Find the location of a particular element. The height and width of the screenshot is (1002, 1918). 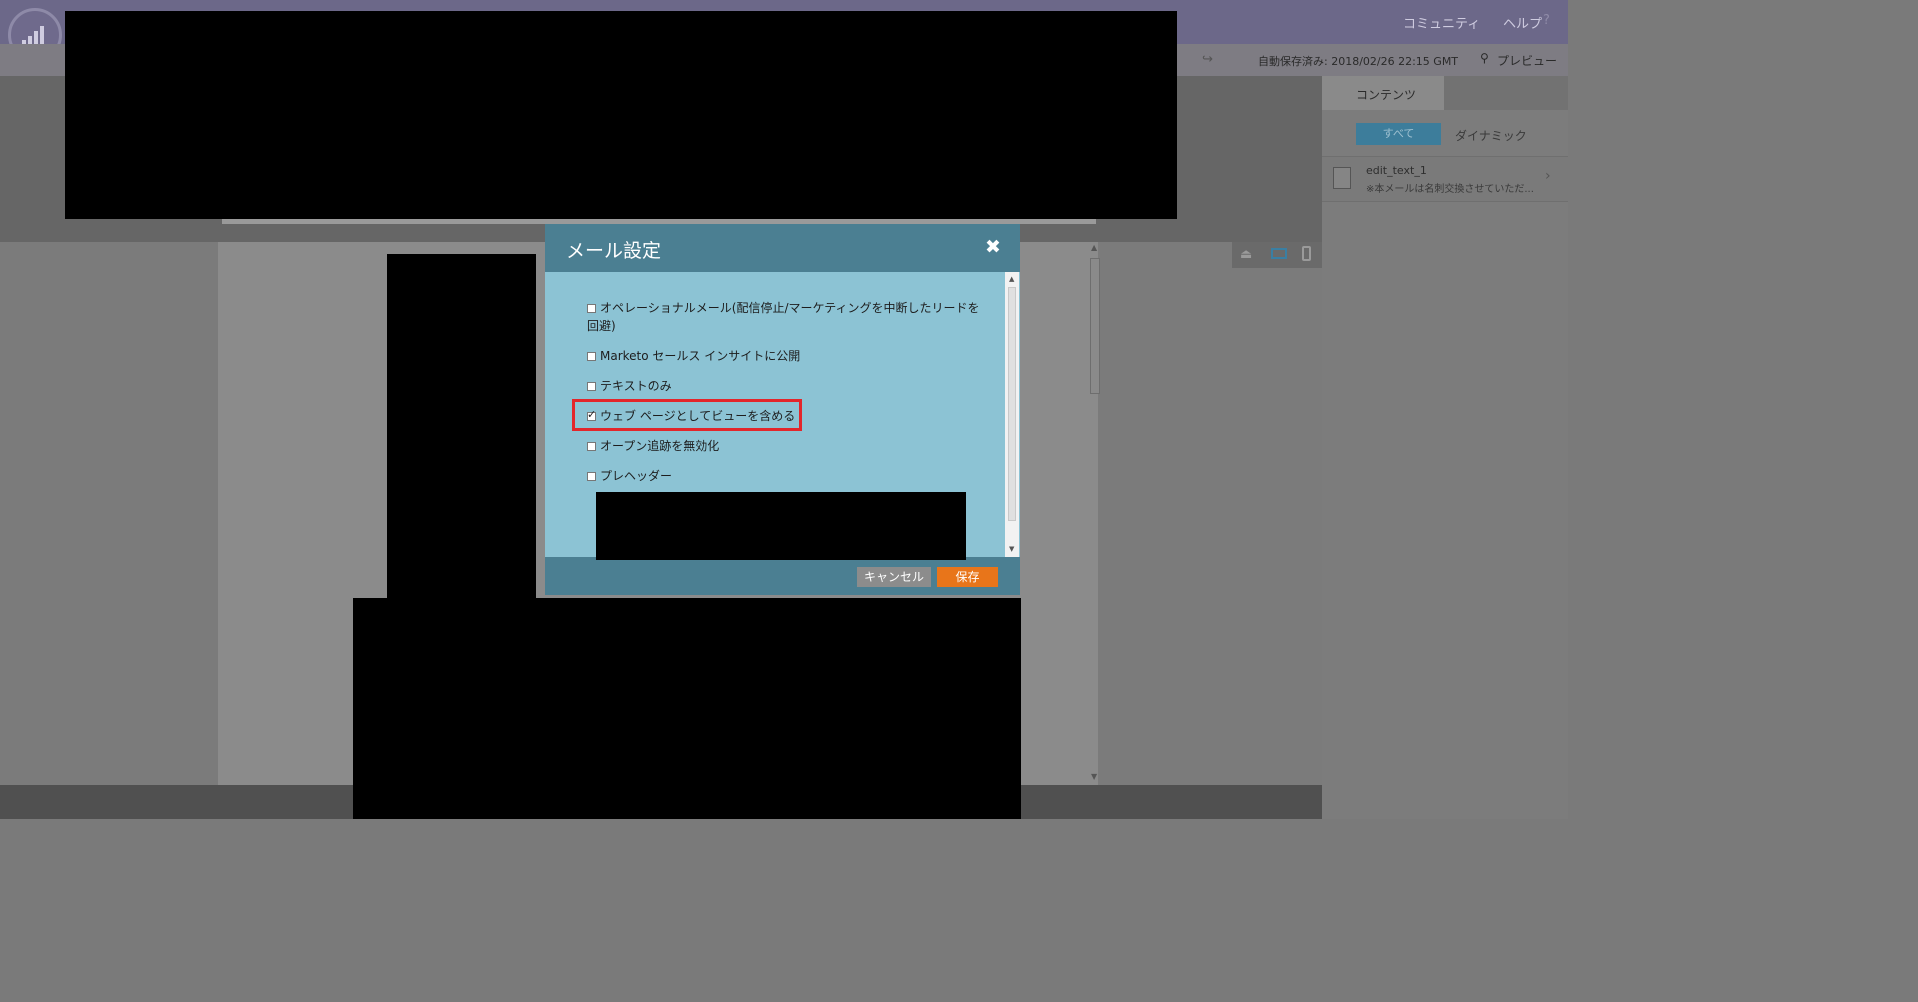

preview-button: プレビュー is located at coordinates (1527, 60).